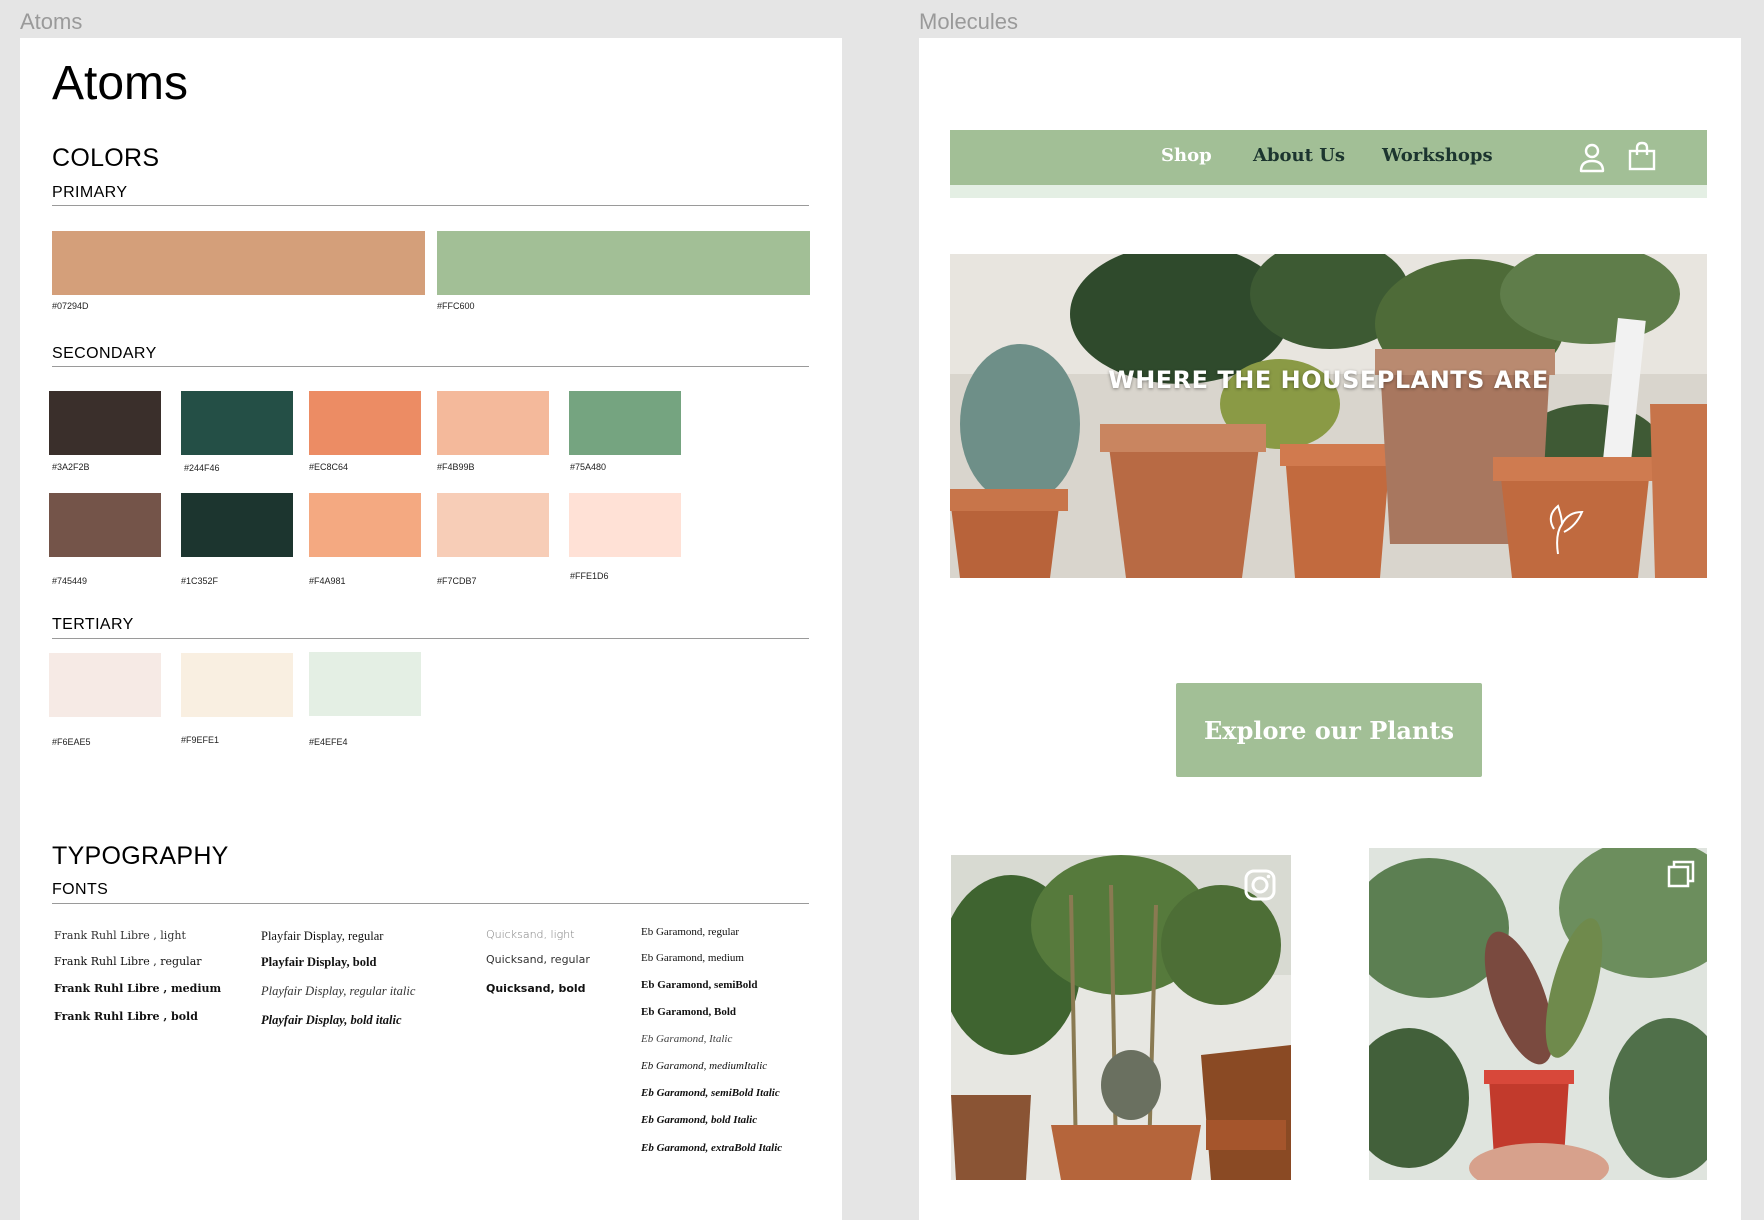 Image resolution: width=1764 pixels, height=1220 pixels. I want to click on navigation-bar: Shop About Us Workshops, so click(1328, 157).